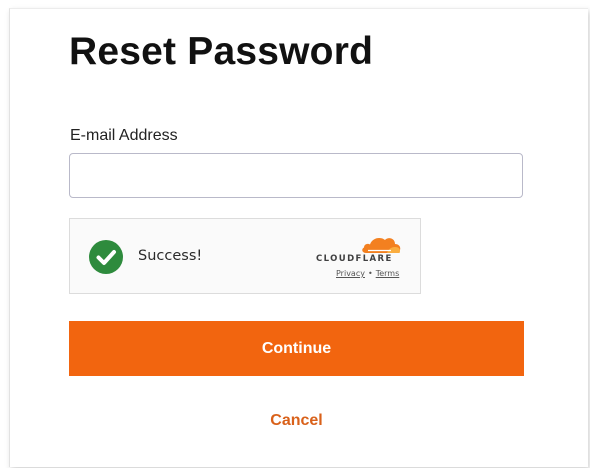 Image resolution: width=590 pixels, height=468 pixels. Describe the element at coordinates (296, 175) in the screenshot. I see `email-field` at that location.